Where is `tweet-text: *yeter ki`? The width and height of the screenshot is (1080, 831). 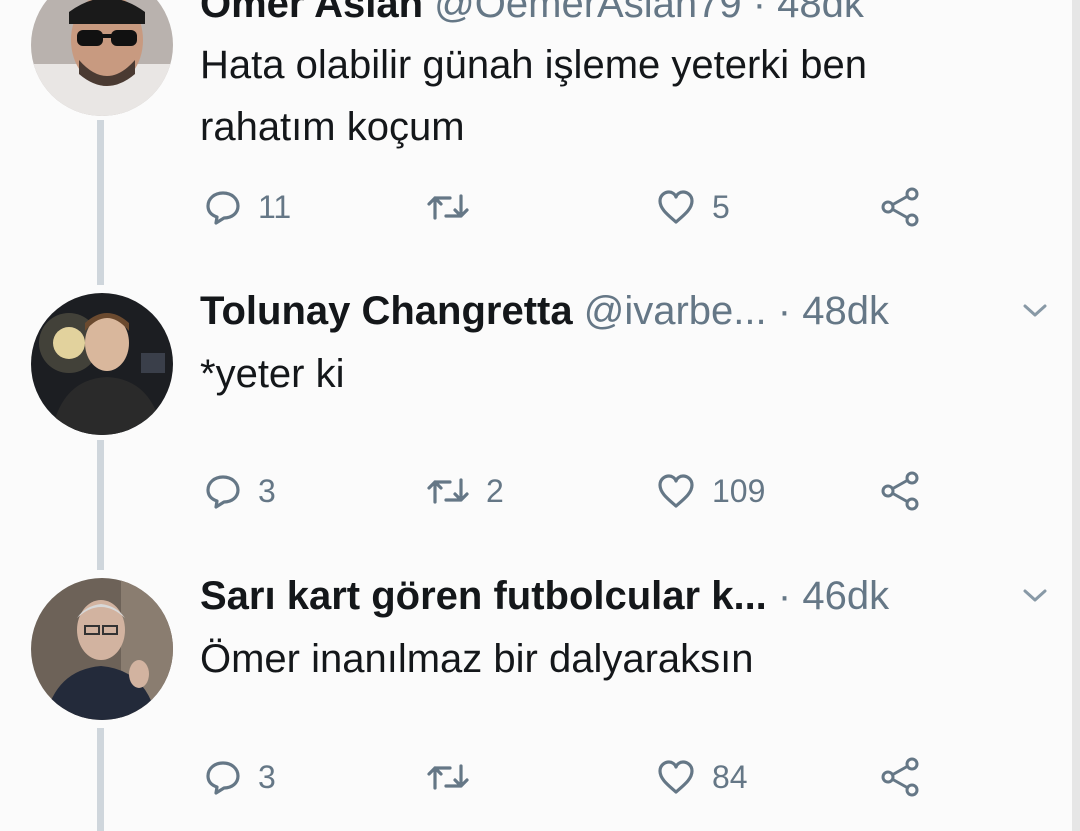
tweet-text: *yeter ki is located at coordinates (272, 374).